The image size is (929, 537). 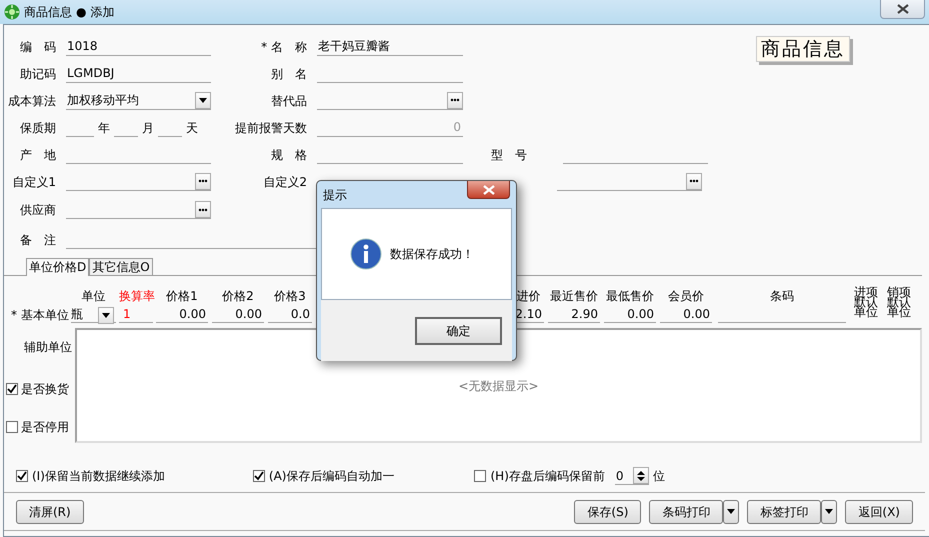 I want to click on input-field: 1018, so click(x=138, y=47).